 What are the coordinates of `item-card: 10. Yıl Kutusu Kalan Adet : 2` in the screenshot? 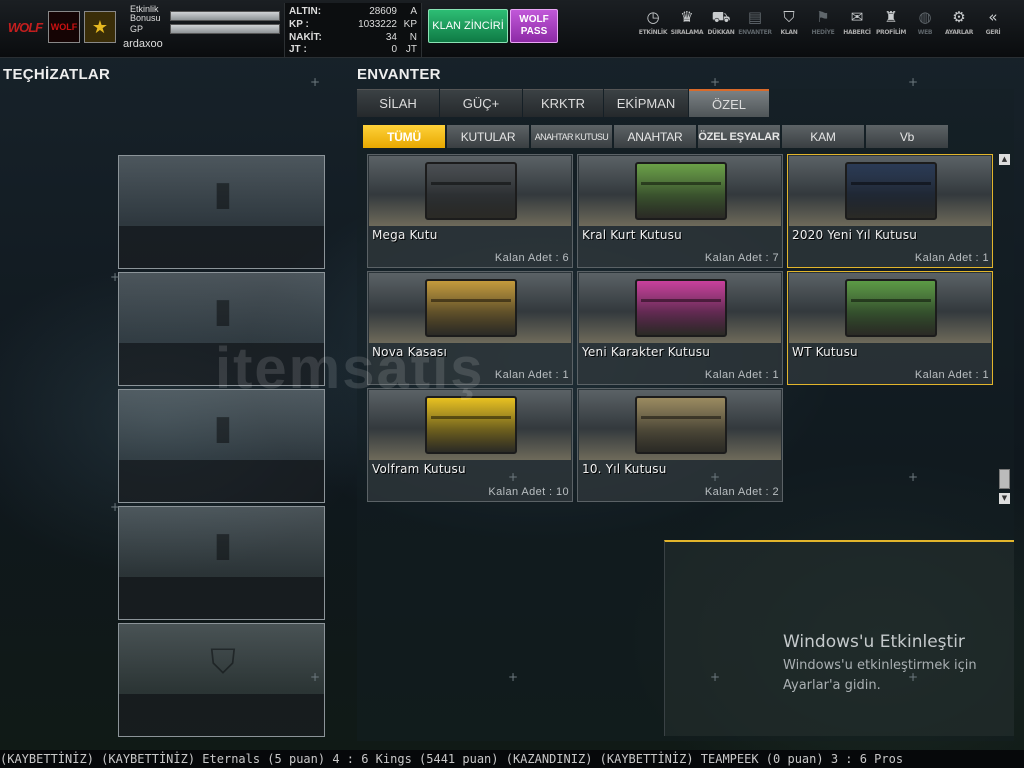 It's located at (680, 445).